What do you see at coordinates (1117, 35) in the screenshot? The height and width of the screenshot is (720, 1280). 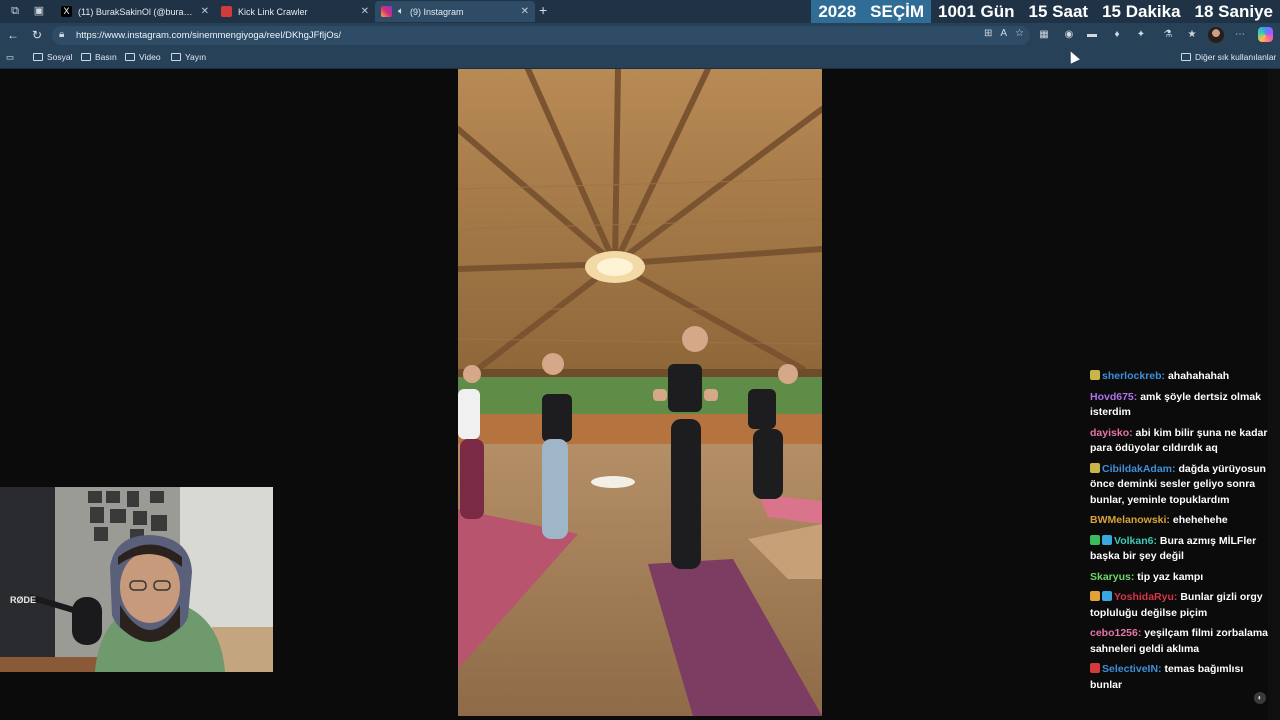 I see `extension-pin-icon: ♦` at bounding box center [1117, 35].